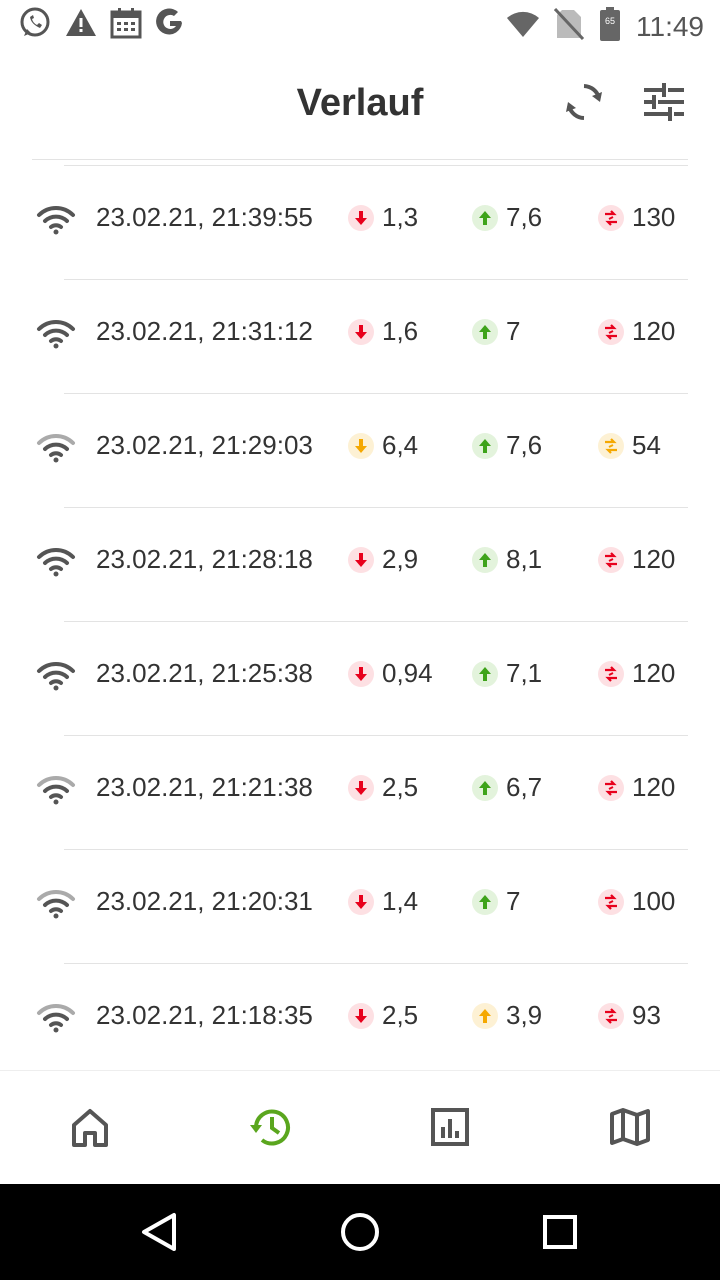 This screenshot has width=720, height=1280. Describe the element at coordinates (450, 1127) in the screenshot. I see `nav-statistics` at that location.